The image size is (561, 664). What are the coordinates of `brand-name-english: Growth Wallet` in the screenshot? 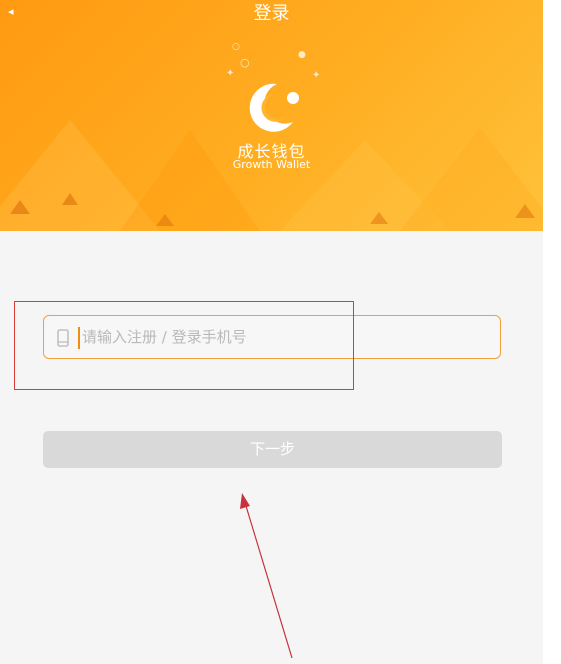 It's located at (271, 164).